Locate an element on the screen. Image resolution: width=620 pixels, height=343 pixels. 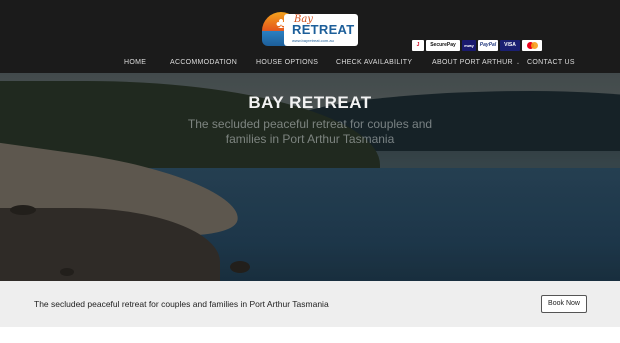
nav-item-house-options: HOUSE OPTIONS is located at coordinates (287, 63).